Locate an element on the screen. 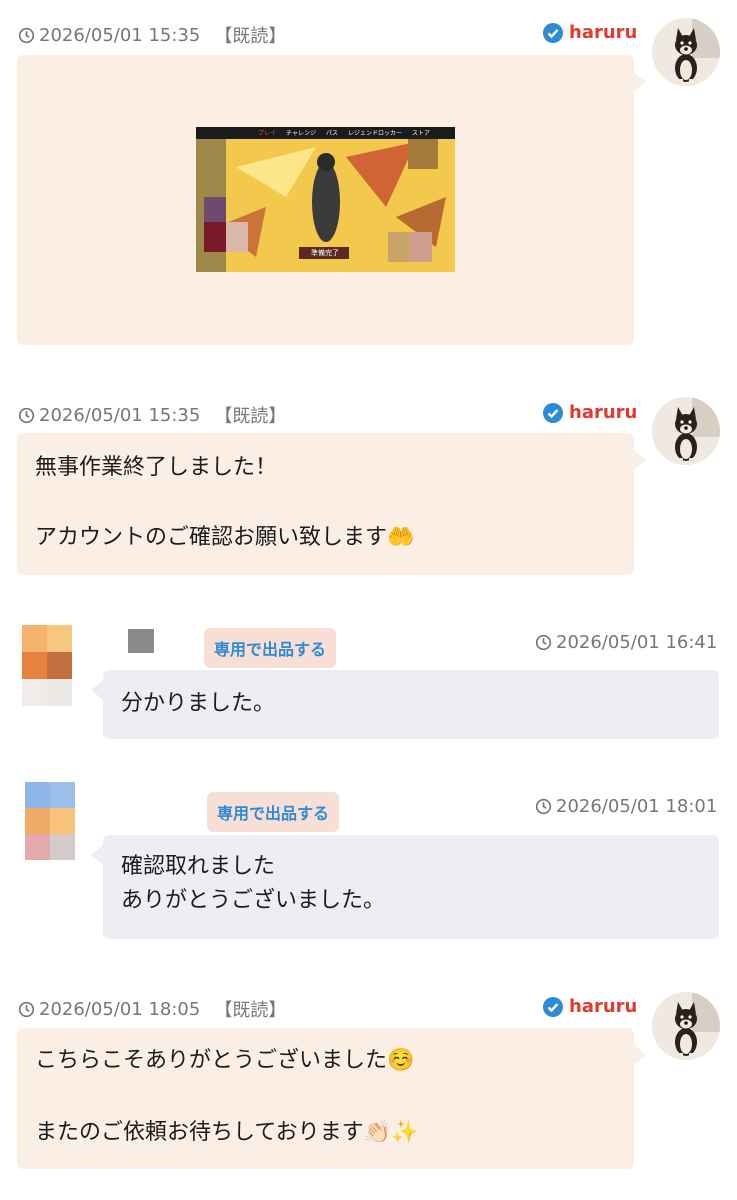 The height and width of the screenshot is (1200, 737). message-5-timestamp: 2026/05/01 18:05 【既読】 is located at coordinates (152, 1009).